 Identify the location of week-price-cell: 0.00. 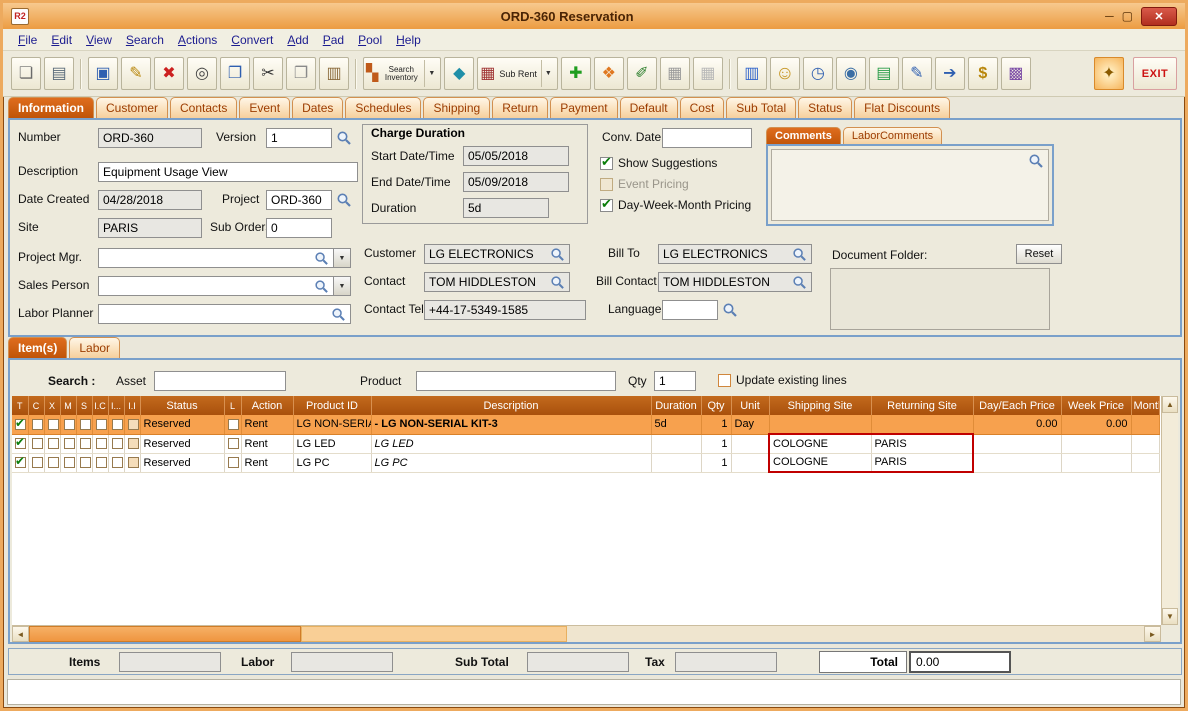
(1096, 425).